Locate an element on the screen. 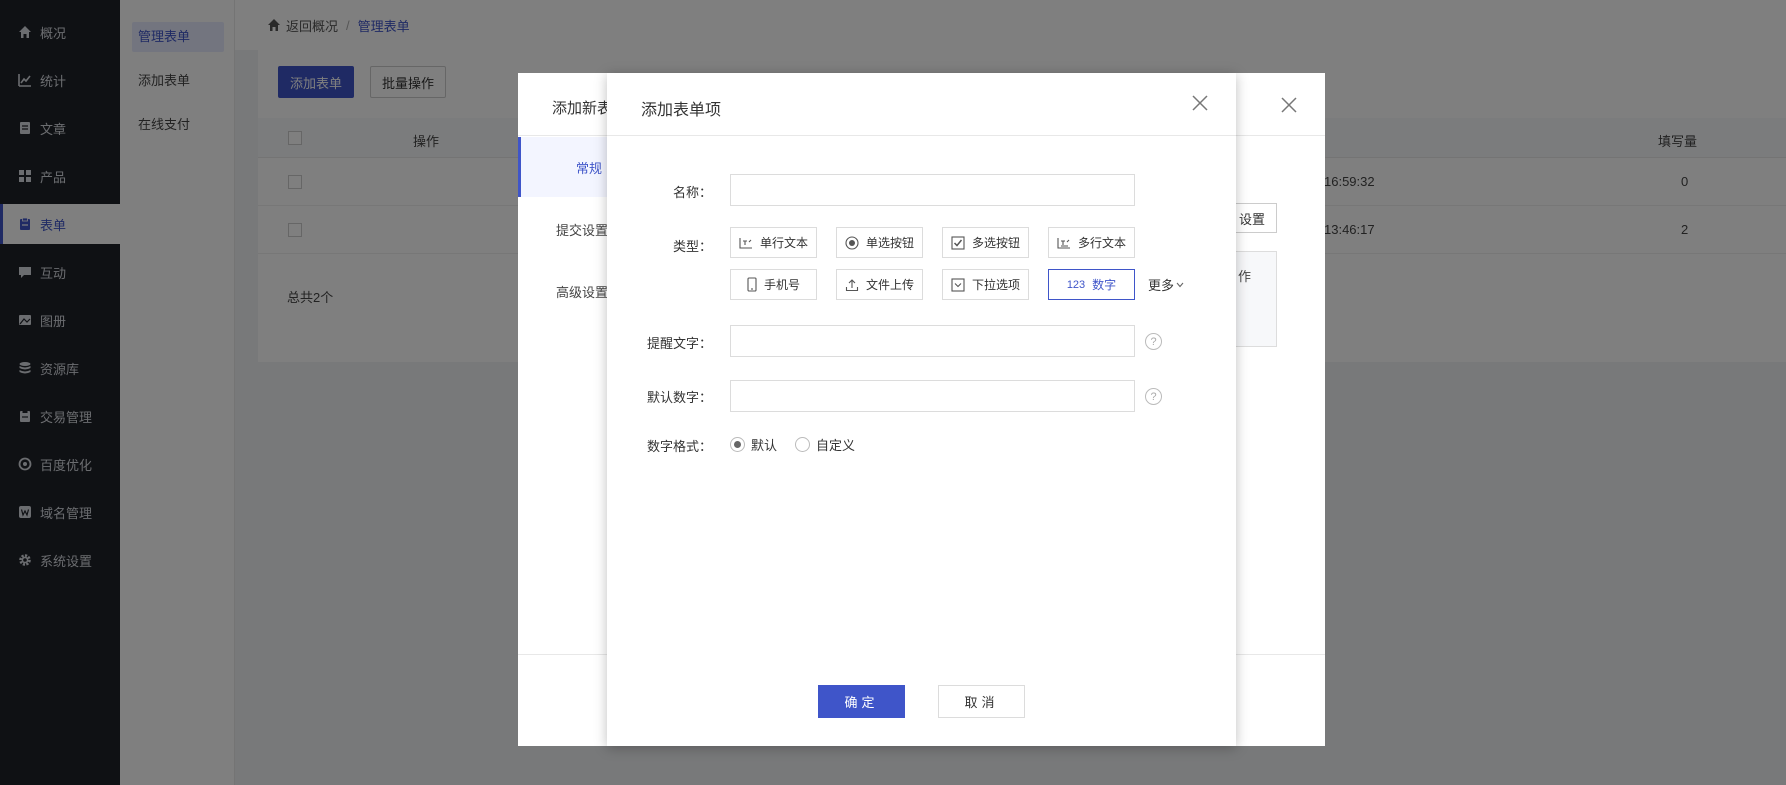 The height and width of the screenshot is (785, 1786). tab-advanced-settings: 高级设置 is located at coordinates (563, 291).